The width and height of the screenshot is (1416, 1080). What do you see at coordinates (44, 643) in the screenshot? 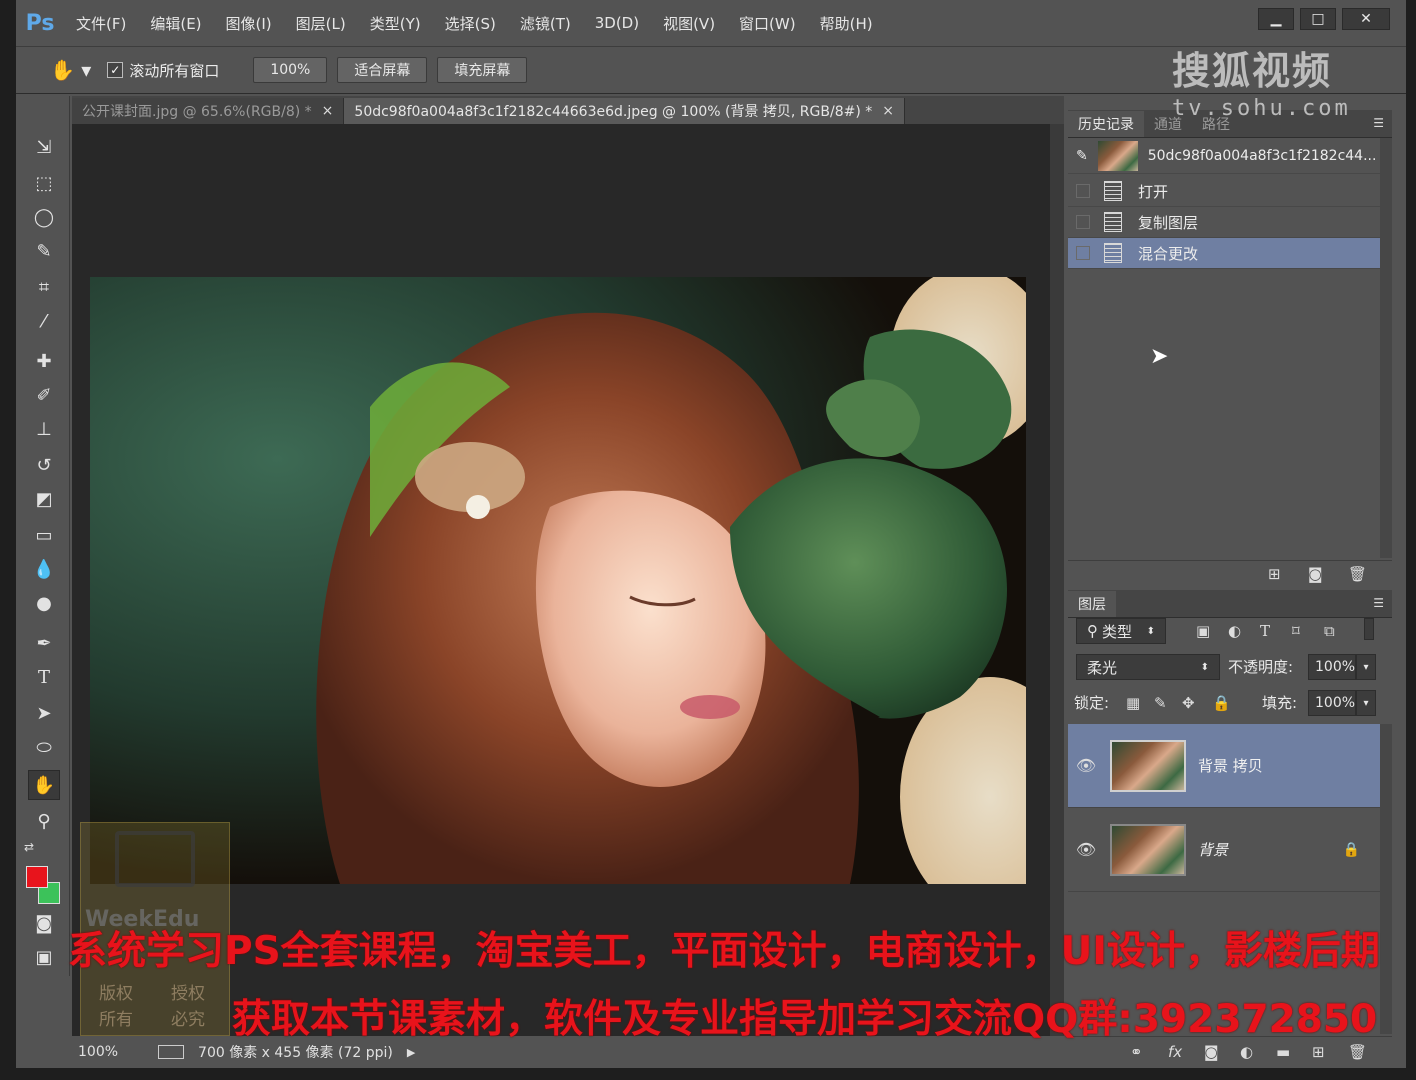
I see `pen-tool-icon: ✒` at bounding box center [44, 643].